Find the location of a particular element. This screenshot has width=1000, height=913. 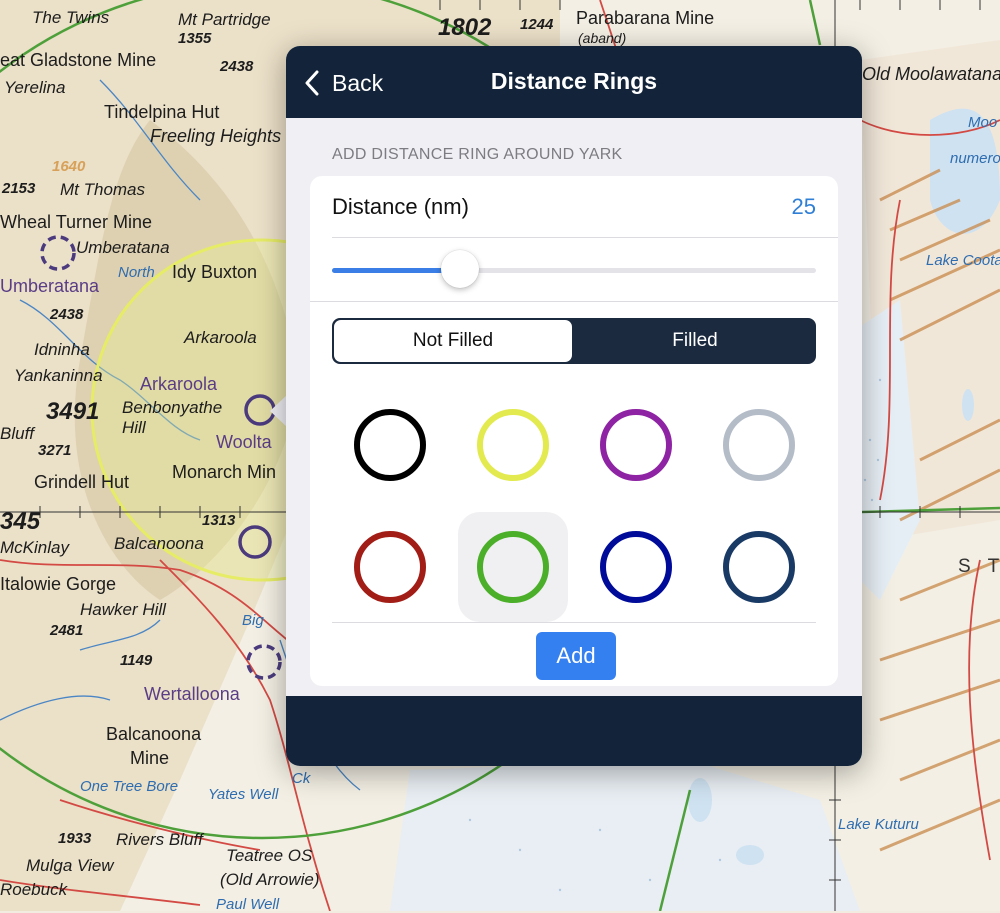

page-title: Distance Rings is located at coordinates (574, 81).